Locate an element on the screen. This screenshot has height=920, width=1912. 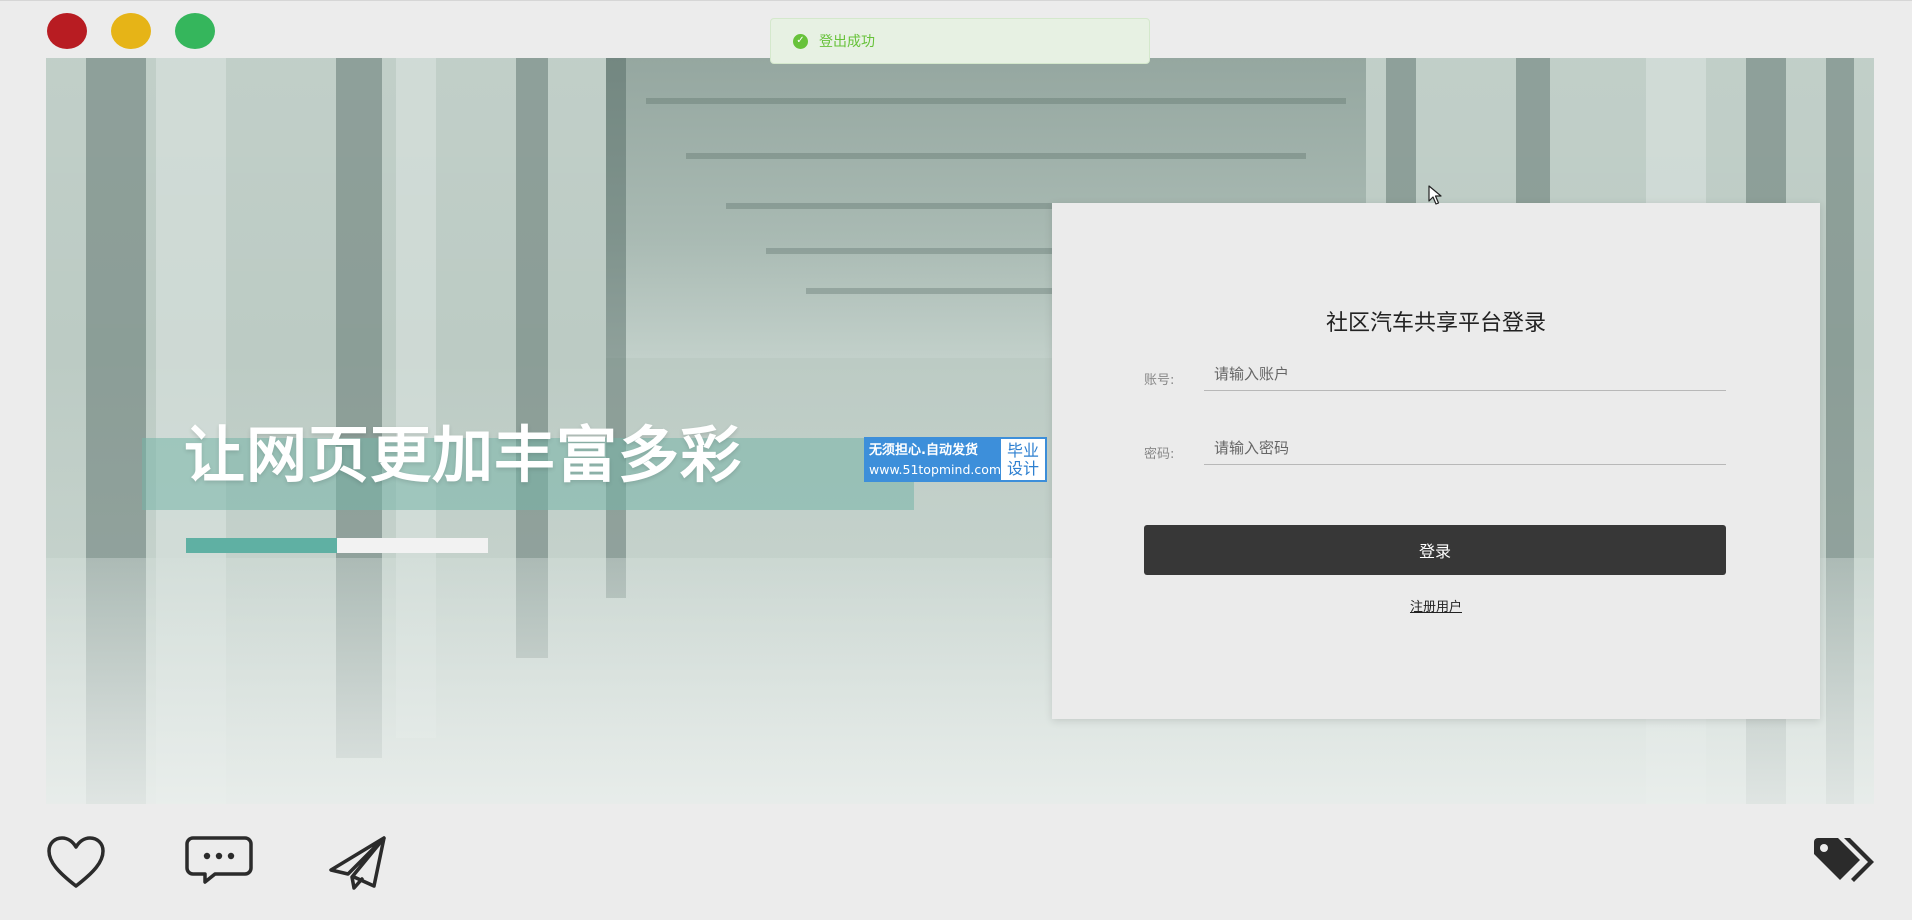
account-input is located at coordinates (1465, 374).